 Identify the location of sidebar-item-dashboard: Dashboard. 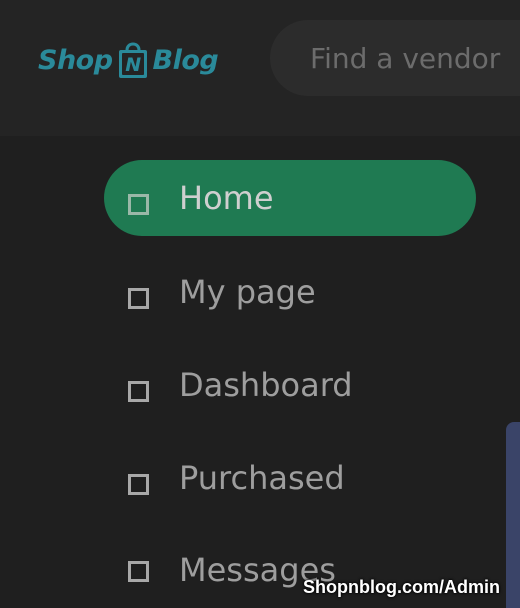
(290, 391).